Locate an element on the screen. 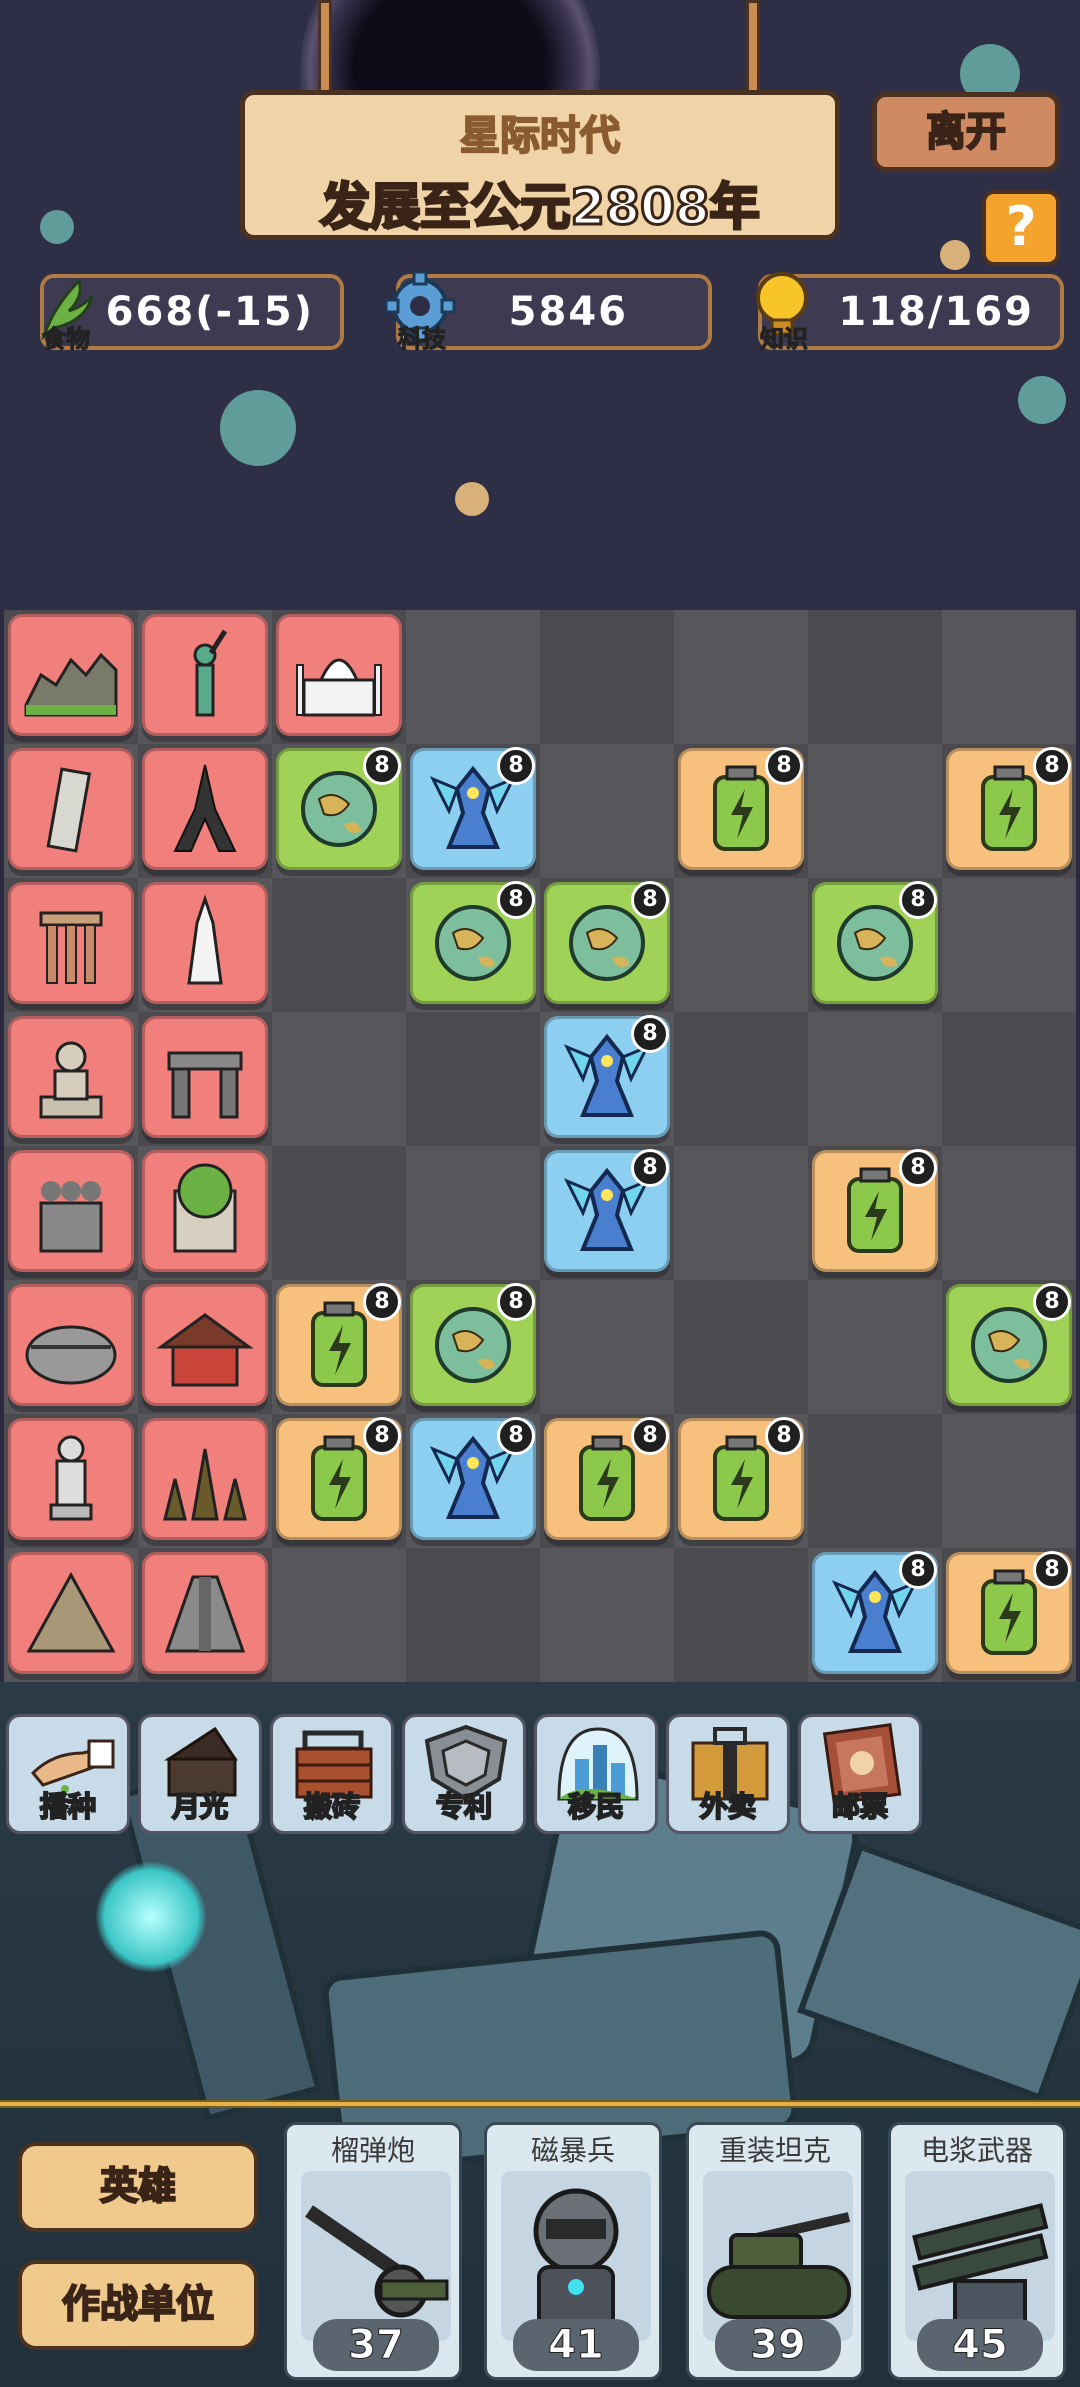 The width and height of the screenshot is (1080, 2387). wonder-tile-mayan-pyramid is located at coordinates (205, 1613).